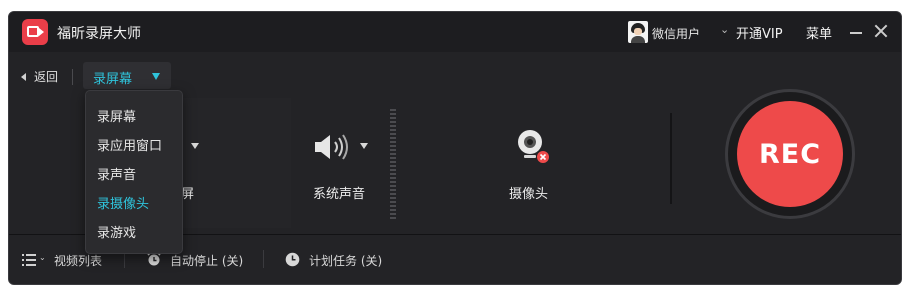 The height and width of the screenshot is (287, 907). I want to click on system-audio-label: 系统声音, so click(339, 194).